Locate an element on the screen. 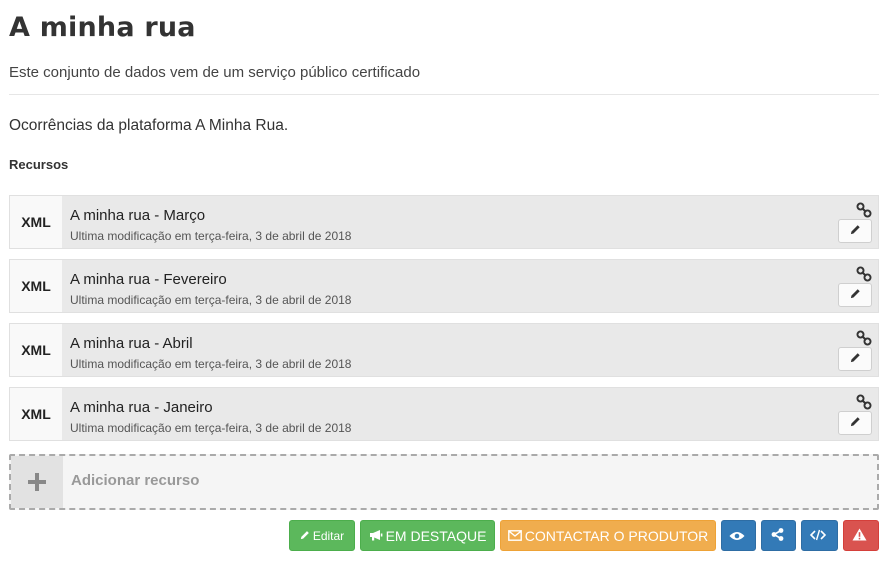 The height and width of the screenshot is (564, 891). report-button is located at coordinates (861, 535).